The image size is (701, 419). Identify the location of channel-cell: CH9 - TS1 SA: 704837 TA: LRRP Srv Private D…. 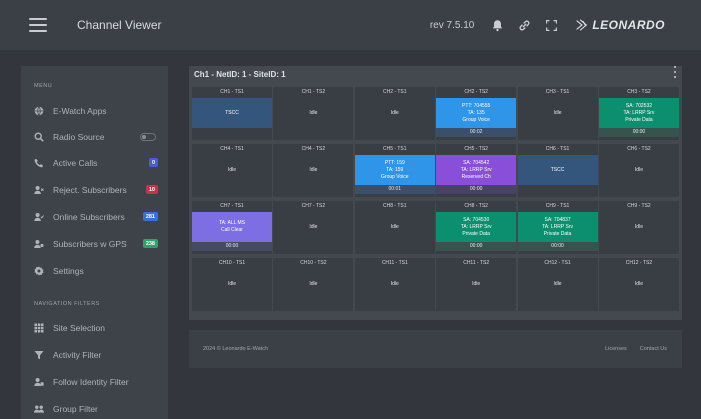
(557, 227).